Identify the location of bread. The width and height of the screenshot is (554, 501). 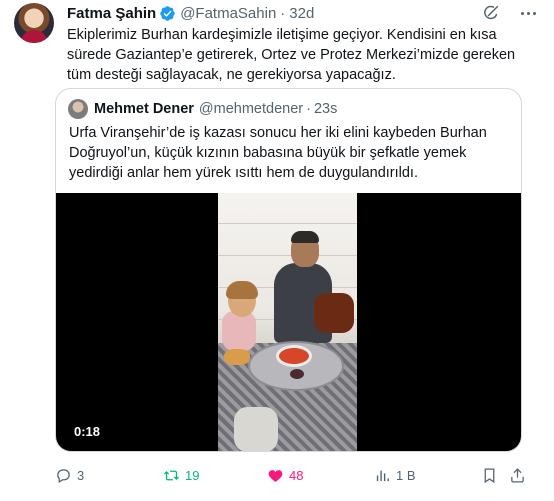
(237, 357).